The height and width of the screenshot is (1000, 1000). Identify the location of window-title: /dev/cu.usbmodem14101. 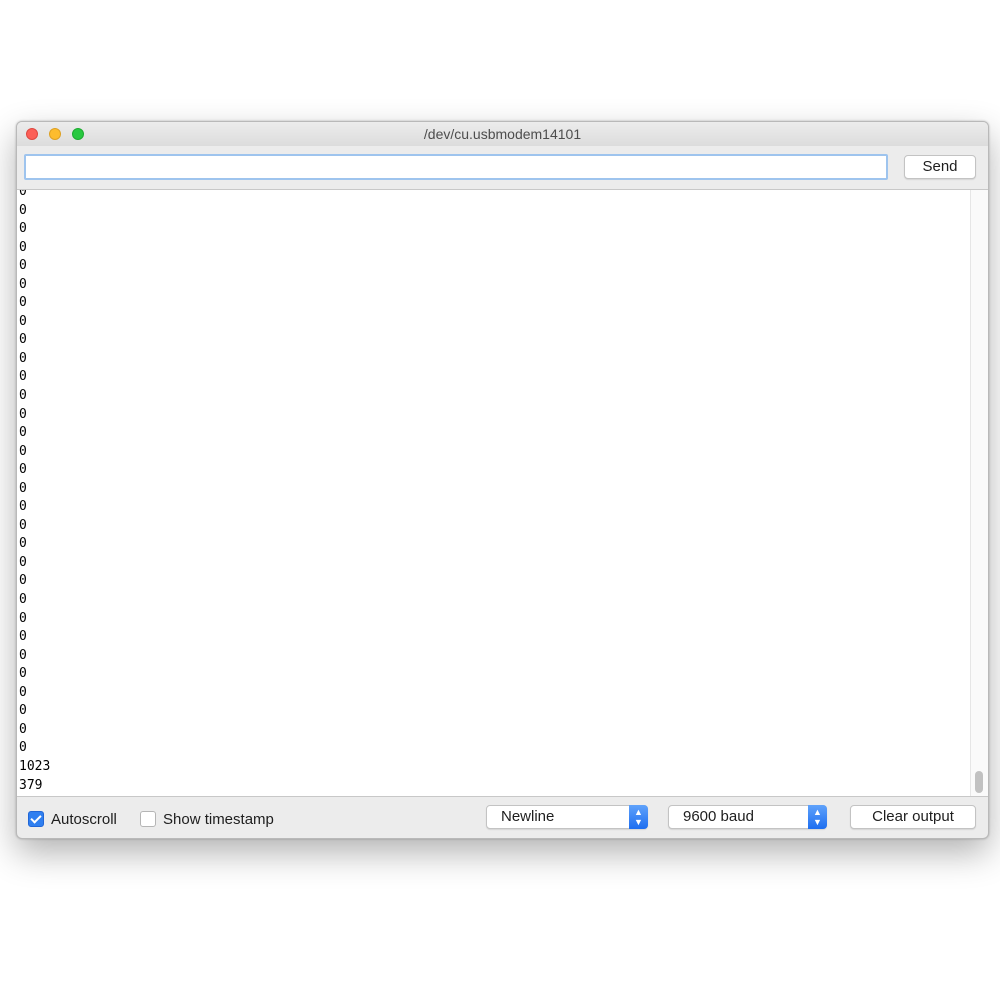
(502, 134).